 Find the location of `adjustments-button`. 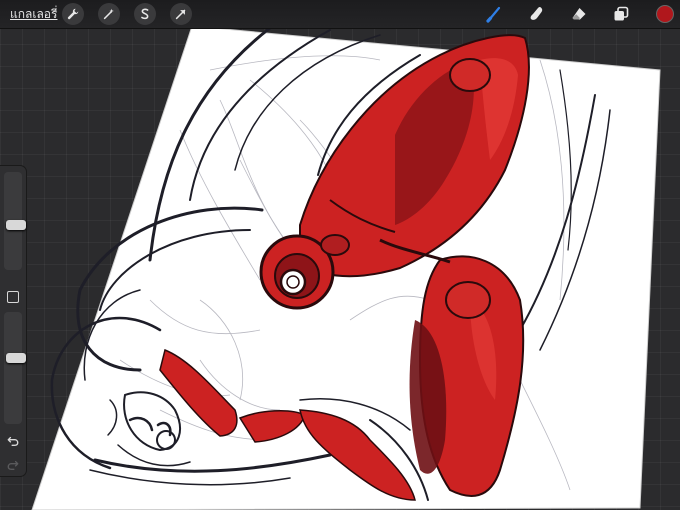

adjustments-button is located at coordinates (109, 14).